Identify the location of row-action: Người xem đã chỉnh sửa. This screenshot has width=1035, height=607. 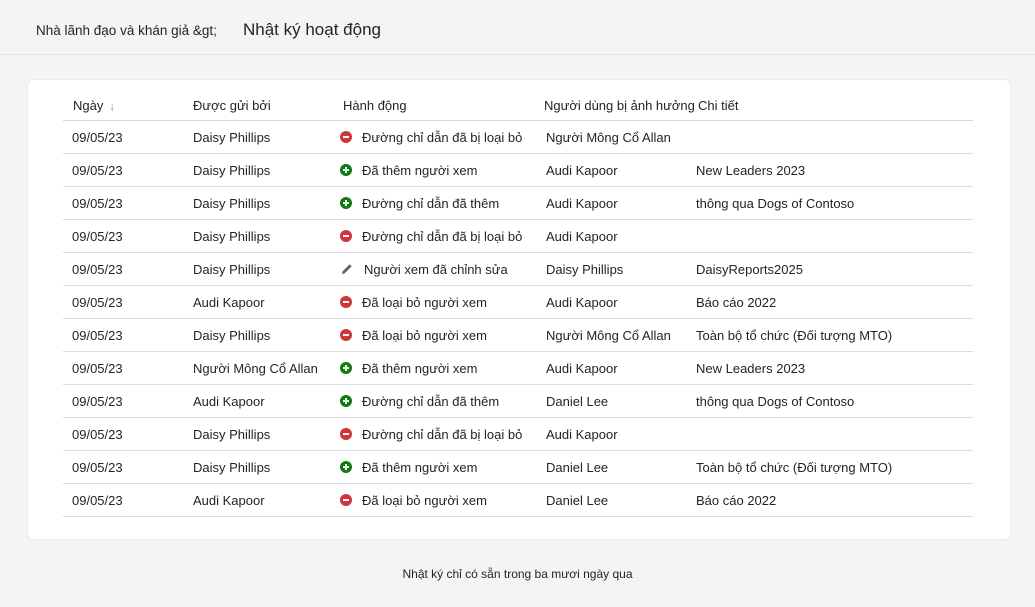
(424, 269).